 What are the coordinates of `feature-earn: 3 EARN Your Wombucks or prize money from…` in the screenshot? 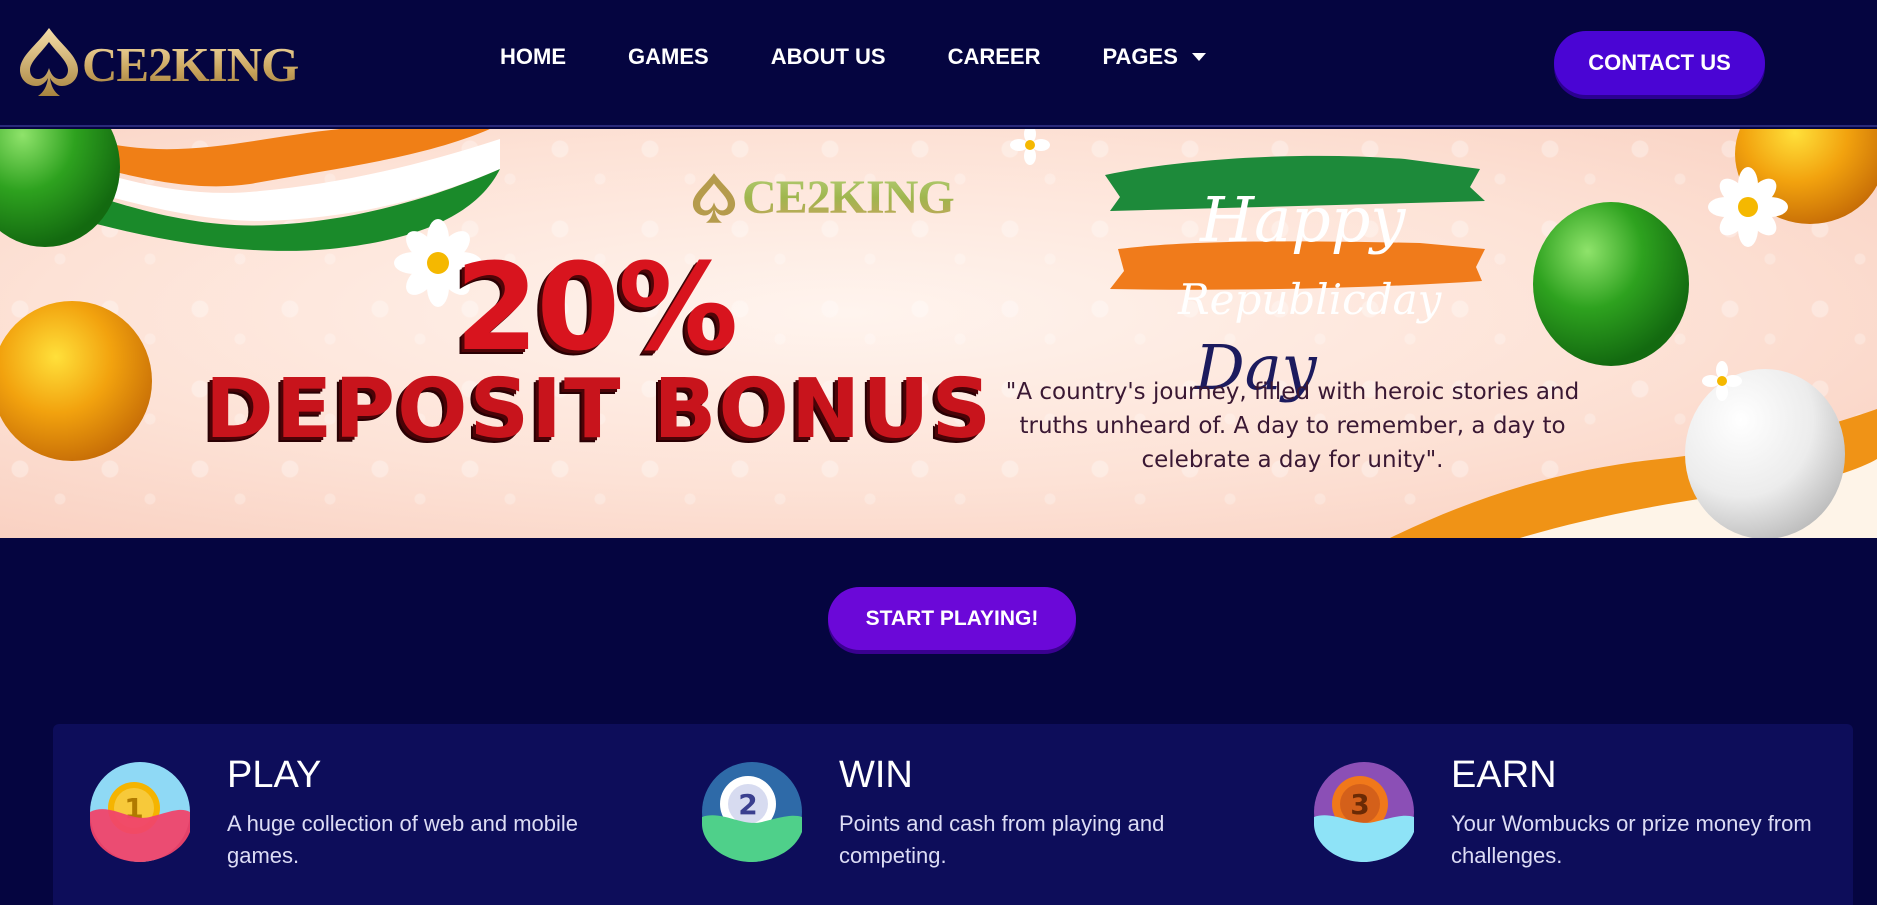 It's located at (1565, 814).